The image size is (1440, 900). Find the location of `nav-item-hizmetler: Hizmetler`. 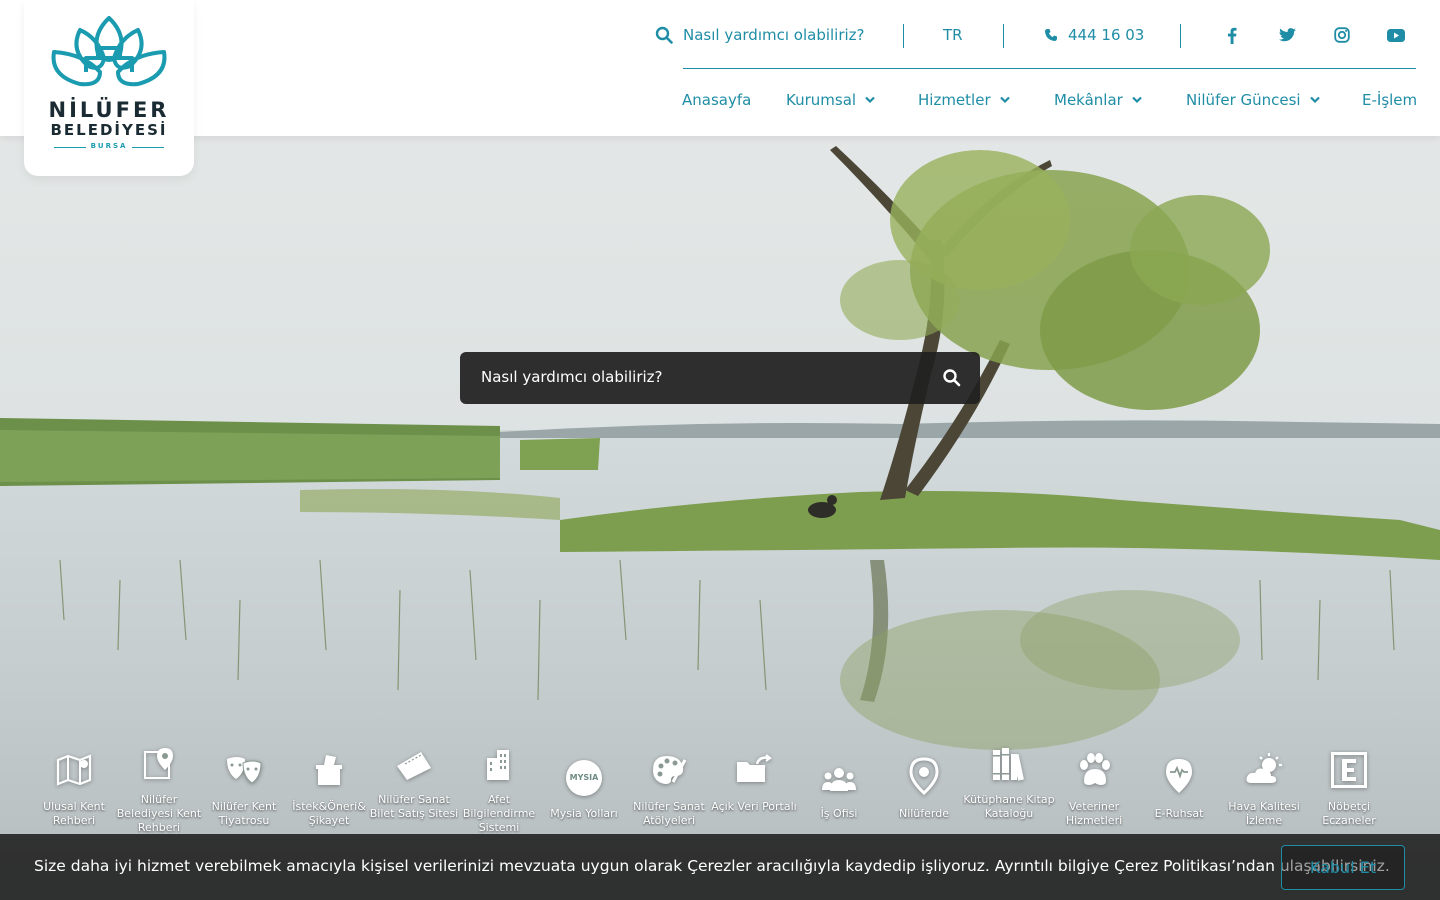

nav-item-hizmetler: Hizmetler is located at coordinates (964, 100).